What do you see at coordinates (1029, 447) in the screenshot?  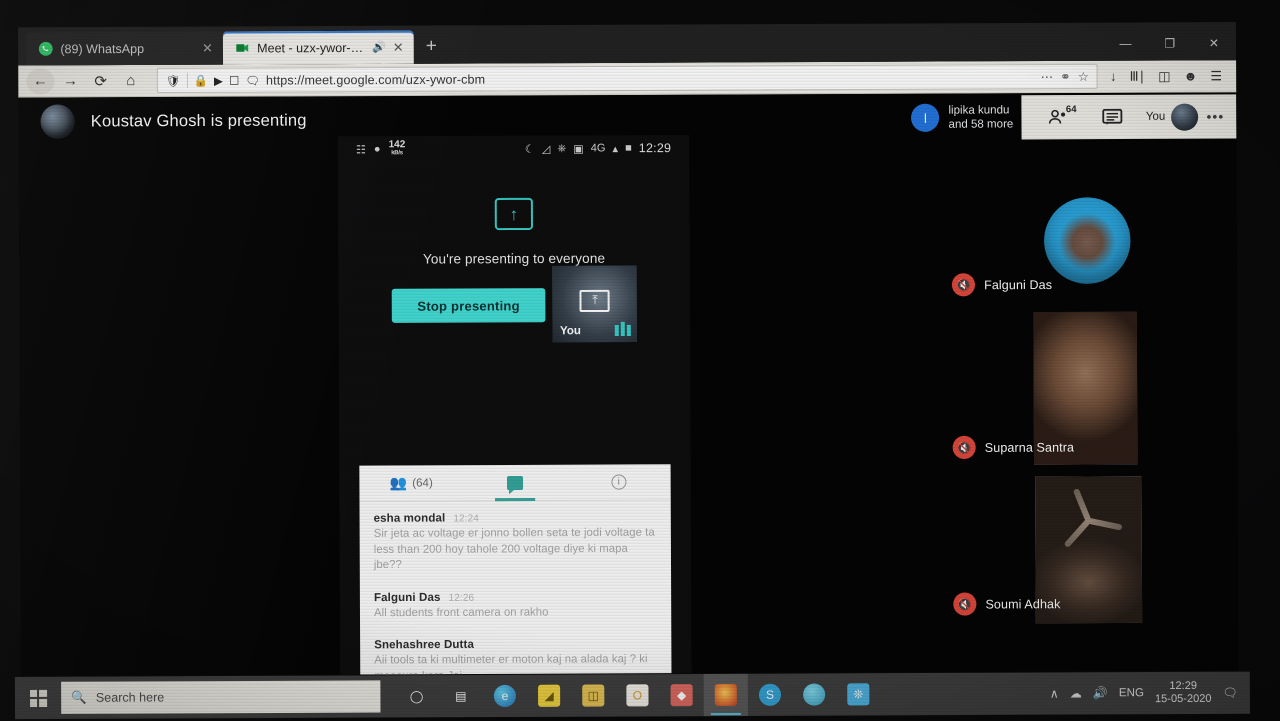 I see `participant-name: Suparna Santra` at bounding box center [1029, 447].